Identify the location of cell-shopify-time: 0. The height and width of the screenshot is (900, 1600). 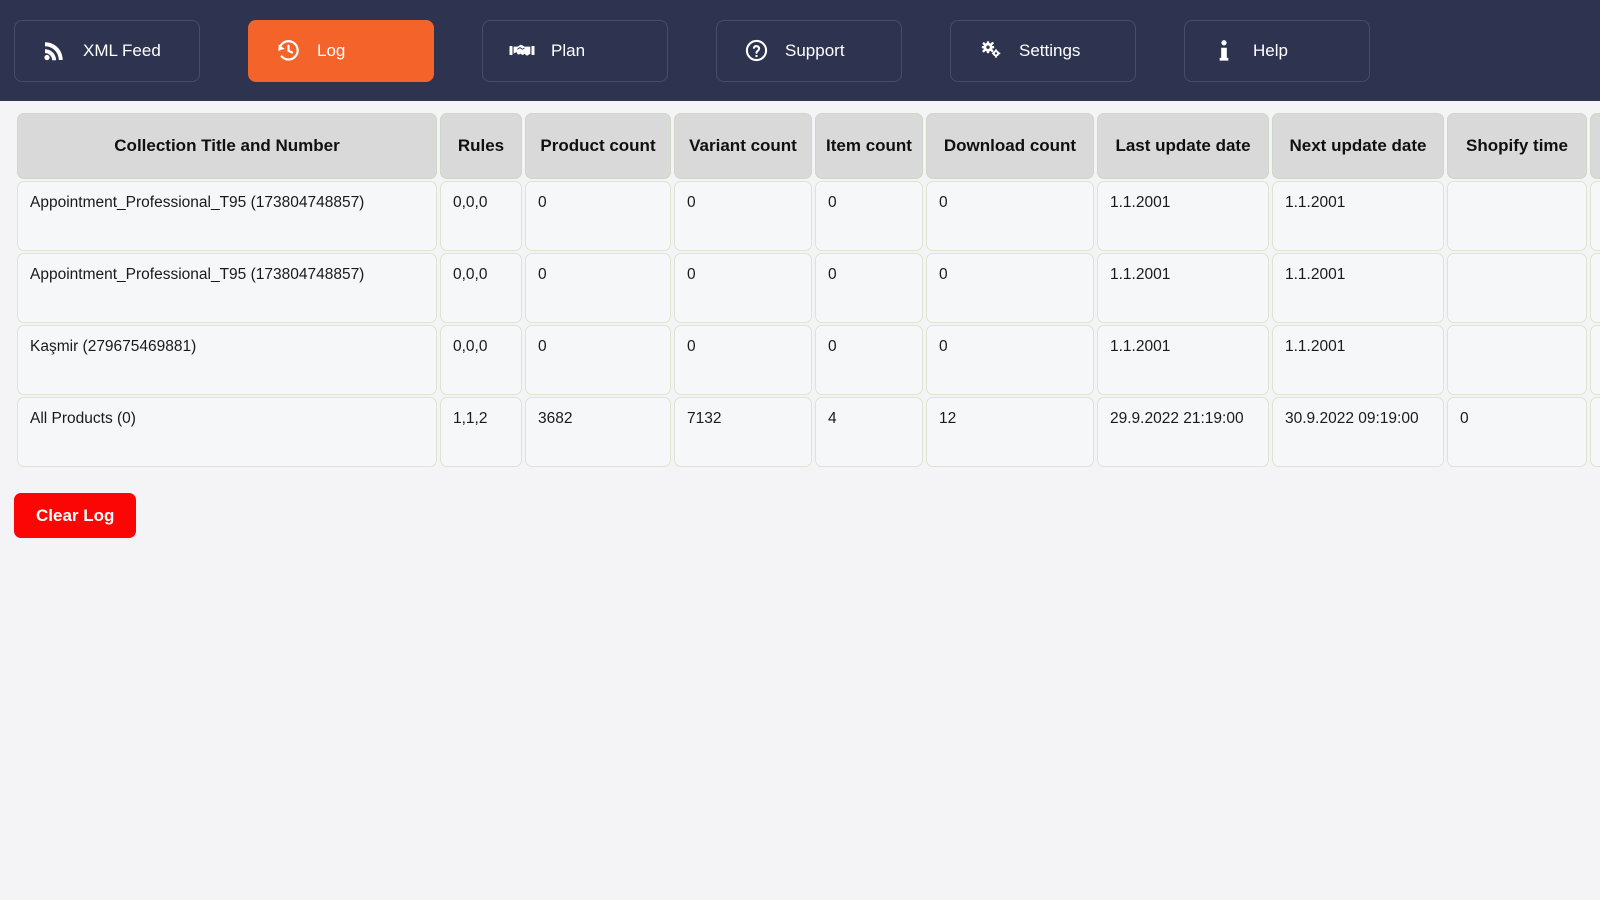
(1517, 432).